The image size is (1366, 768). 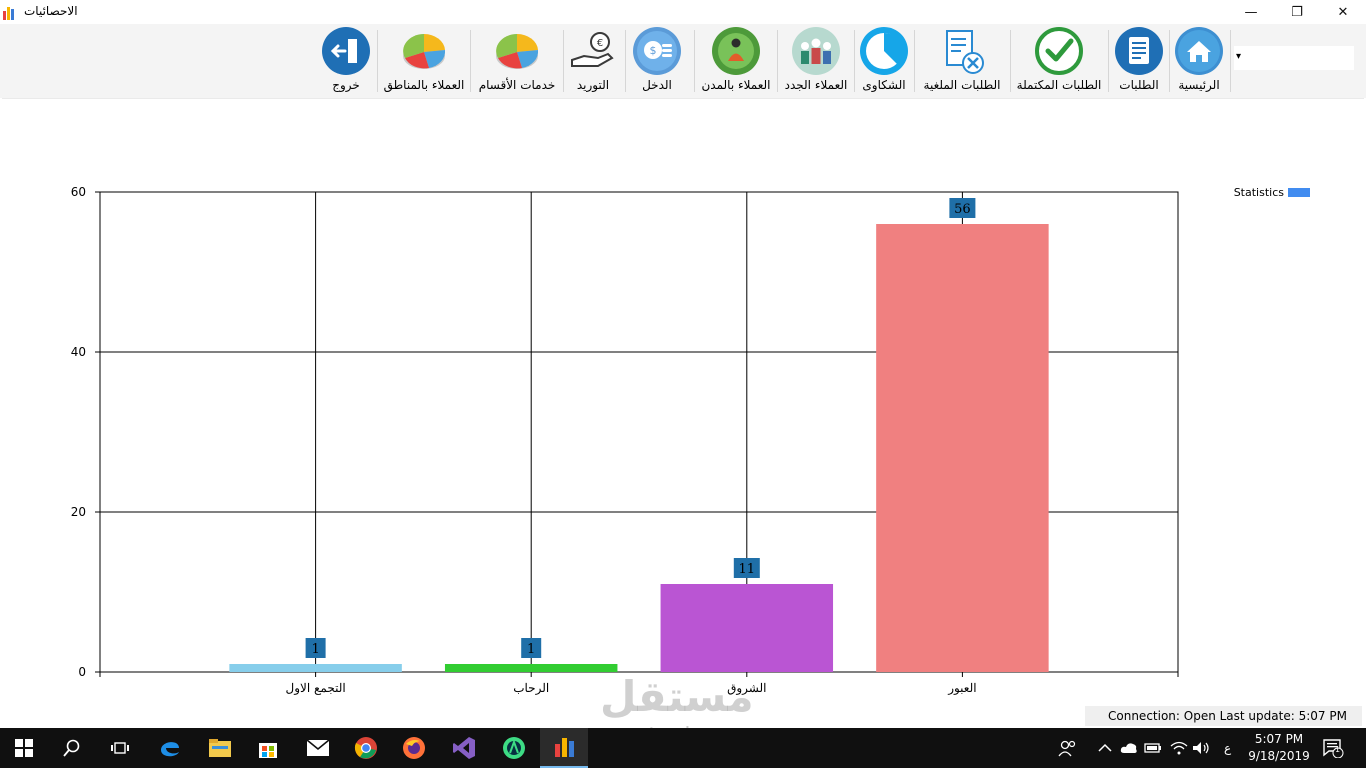 What do you see at coordinates (1279, 739) in the screenshot?
I see `clock-time: 5:07 PM` at bounding box center [1279, 739].